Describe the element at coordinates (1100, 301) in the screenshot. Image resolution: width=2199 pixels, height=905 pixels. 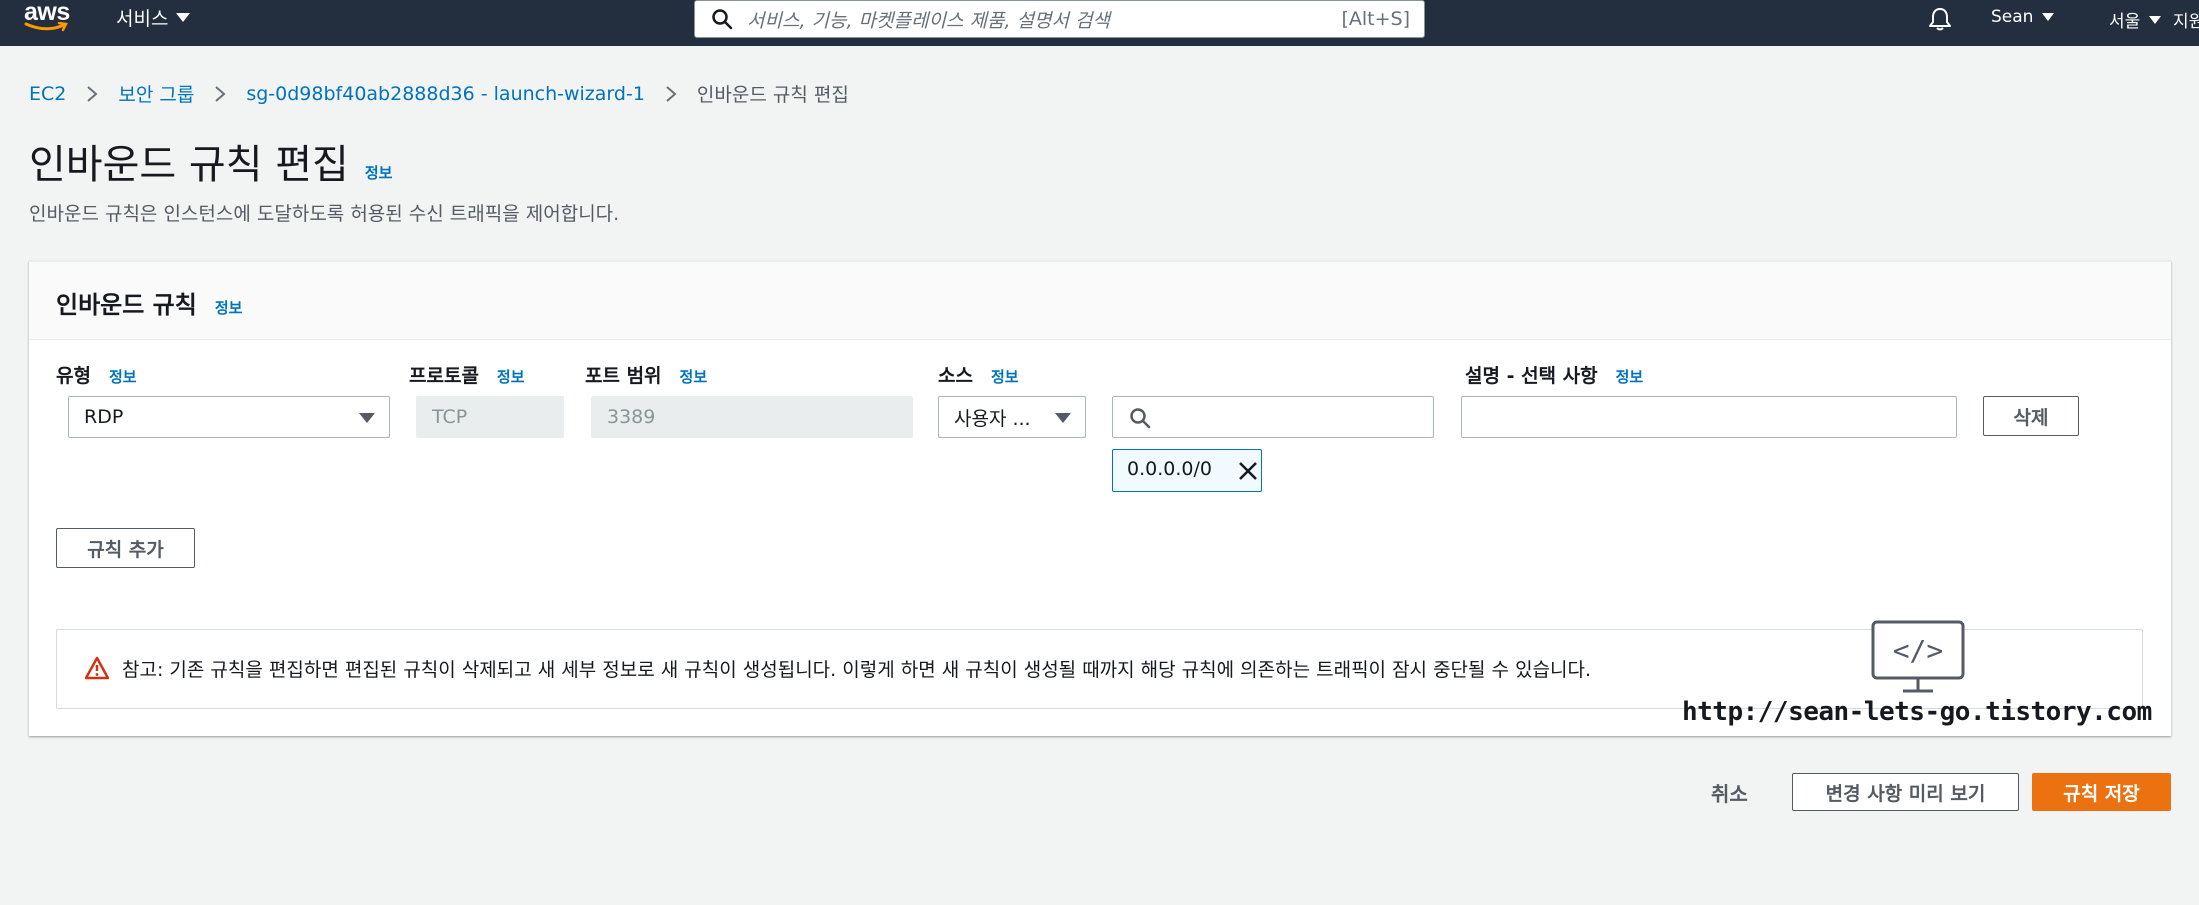
I see `panel-header: 인바운드 규칙 정보` at that location.